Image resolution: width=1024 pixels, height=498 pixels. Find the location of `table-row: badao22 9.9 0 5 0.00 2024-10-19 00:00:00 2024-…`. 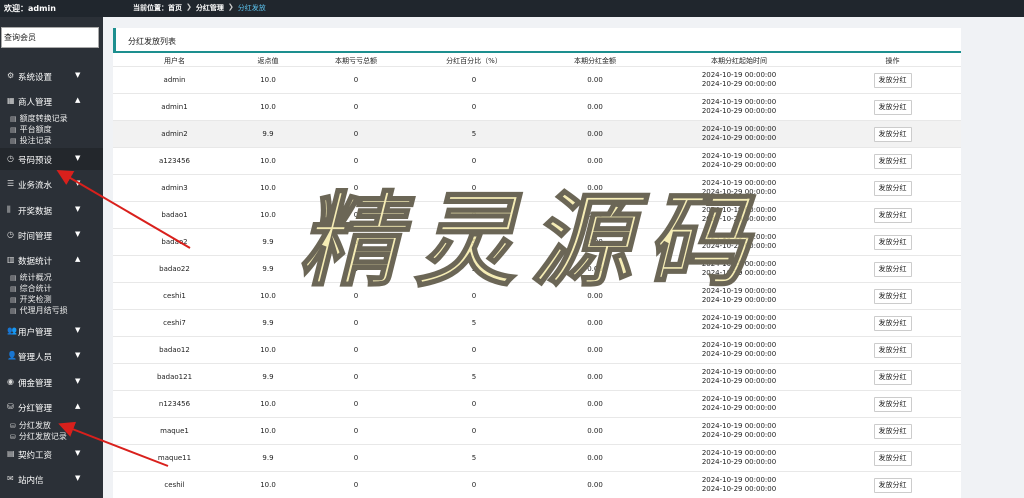

table-row: badao22 9.9 0 5 0.00 2024-10-19 00:00:00 2024-… is located at coordinates (537, 269).